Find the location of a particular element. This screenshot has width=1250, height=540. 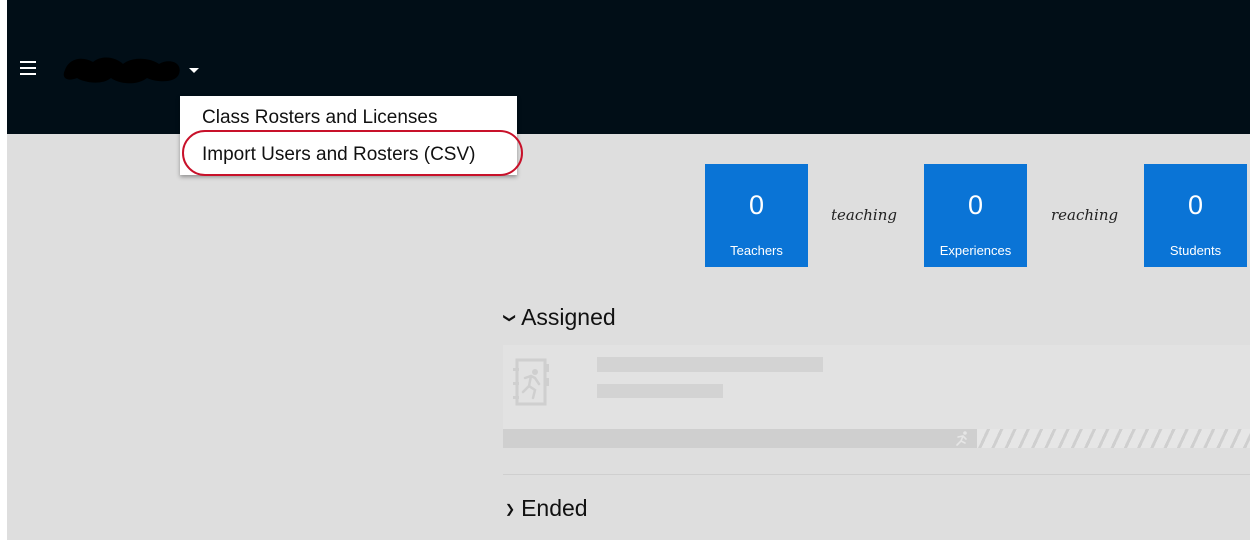

assigned-label: Assigned is located at coordinates (568, 317).